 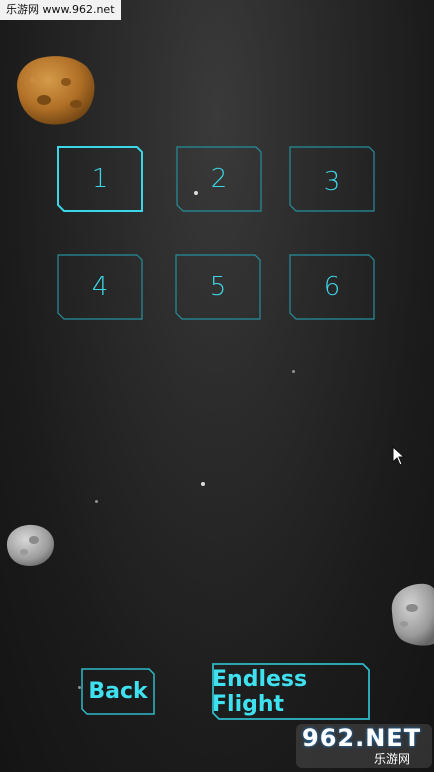 I want to click on level-button-5: 5, so click(x=218, y=287).